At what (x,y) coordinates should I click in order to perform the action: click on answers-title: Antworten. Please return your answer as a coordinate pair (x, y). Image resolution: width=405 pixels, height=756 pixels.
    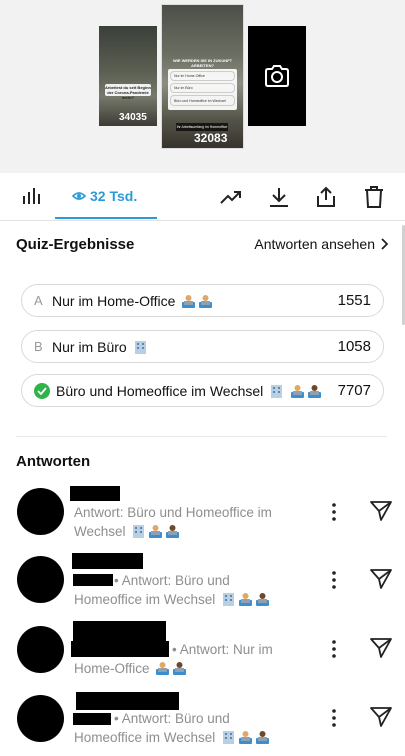
    Looking at the image, I should click on (53, 461).